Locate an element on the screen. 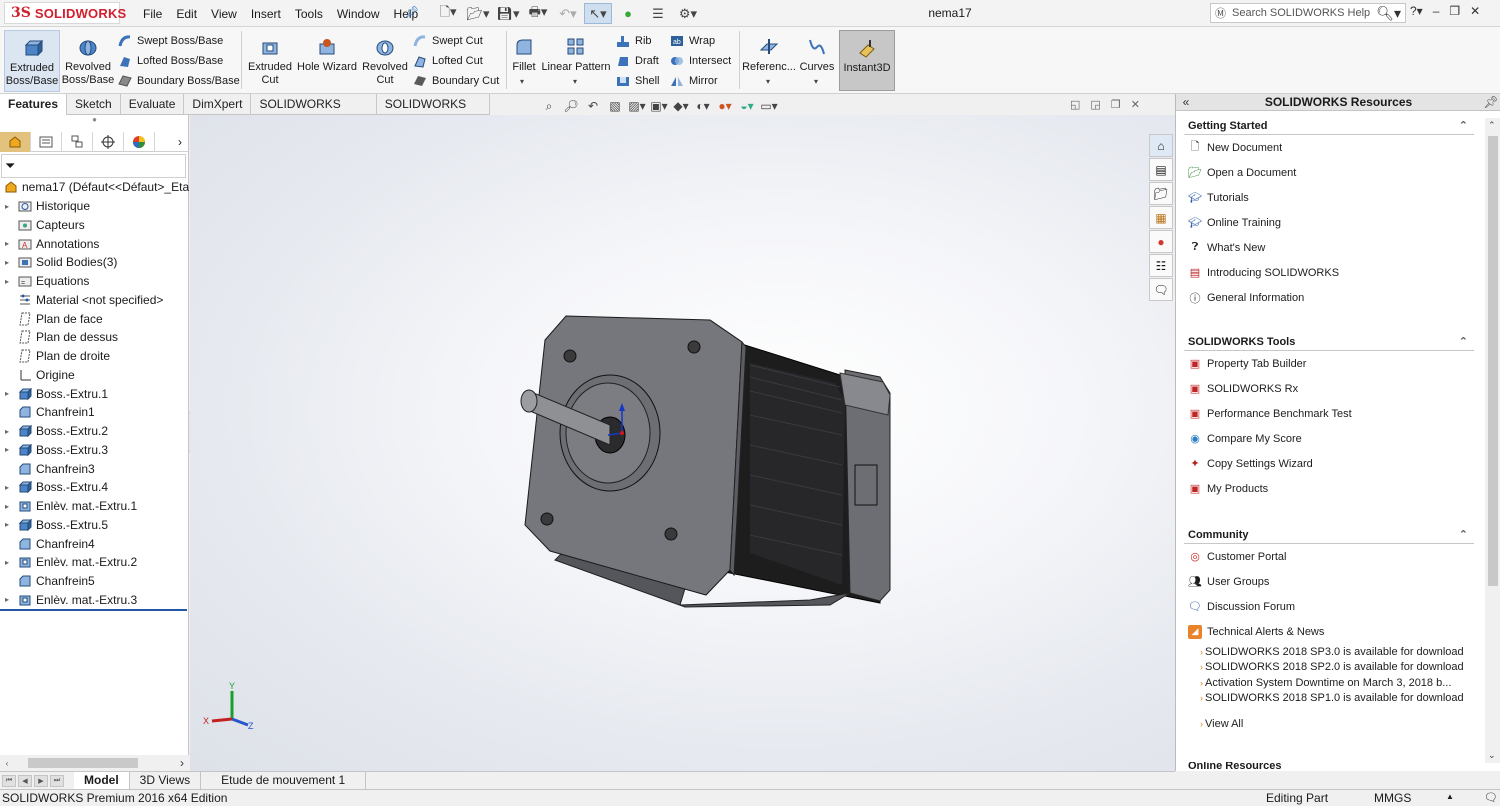 The width and height of the screenshot is (1500, 806). instant3d-button: Instant3D is located at coordinates (867, 60).